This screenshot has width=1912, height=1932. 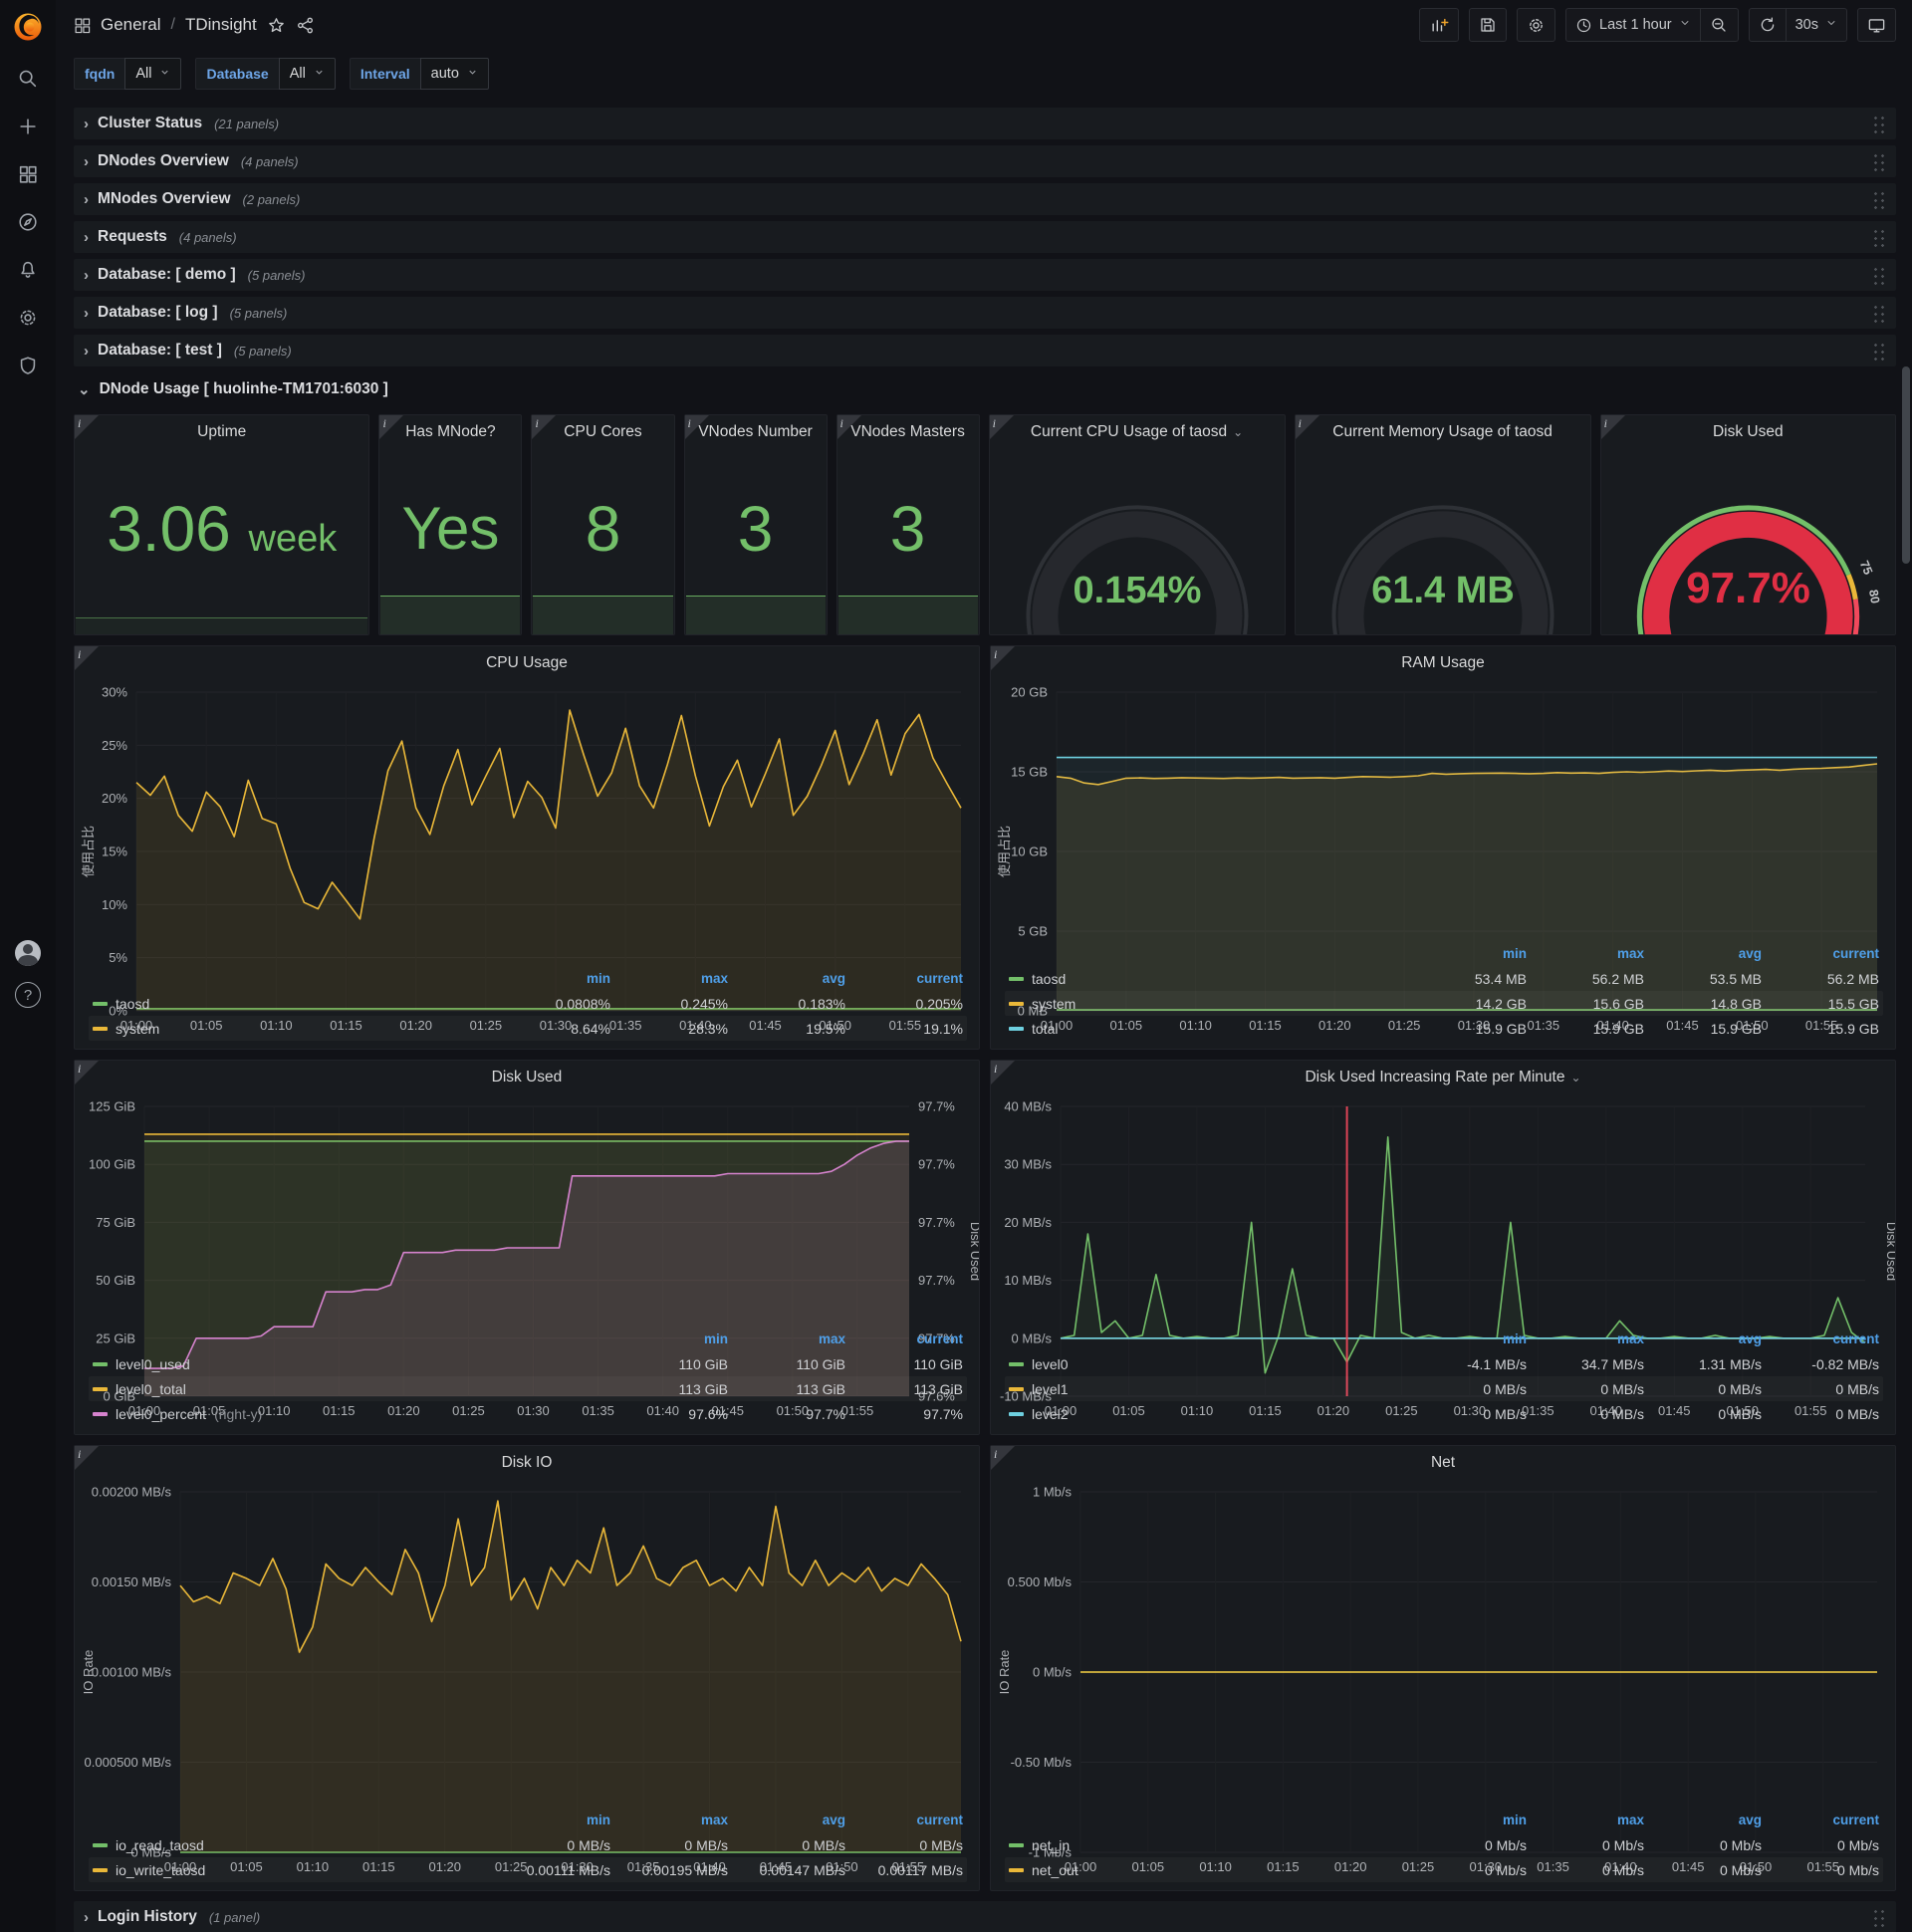 What do you see at coordinates (28, 222) in the screenshot?
I see `explore-compass-icon` at bounding box center [28, 222].